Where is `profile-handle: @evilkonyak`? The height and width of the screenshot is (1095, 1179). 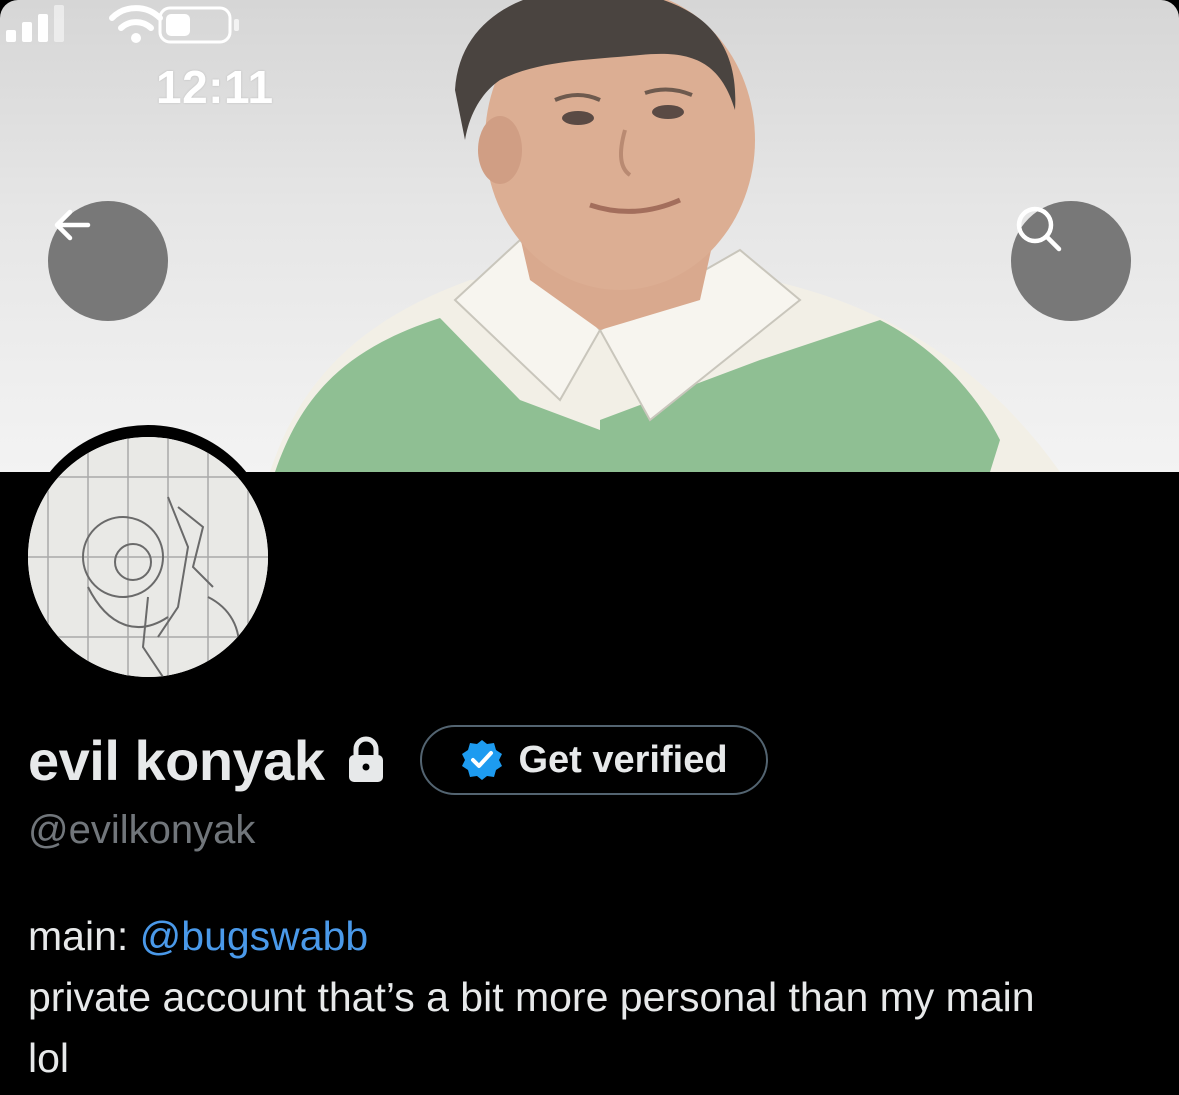
profile-handle: @evilkonyak is located at coordinates (142, 830).